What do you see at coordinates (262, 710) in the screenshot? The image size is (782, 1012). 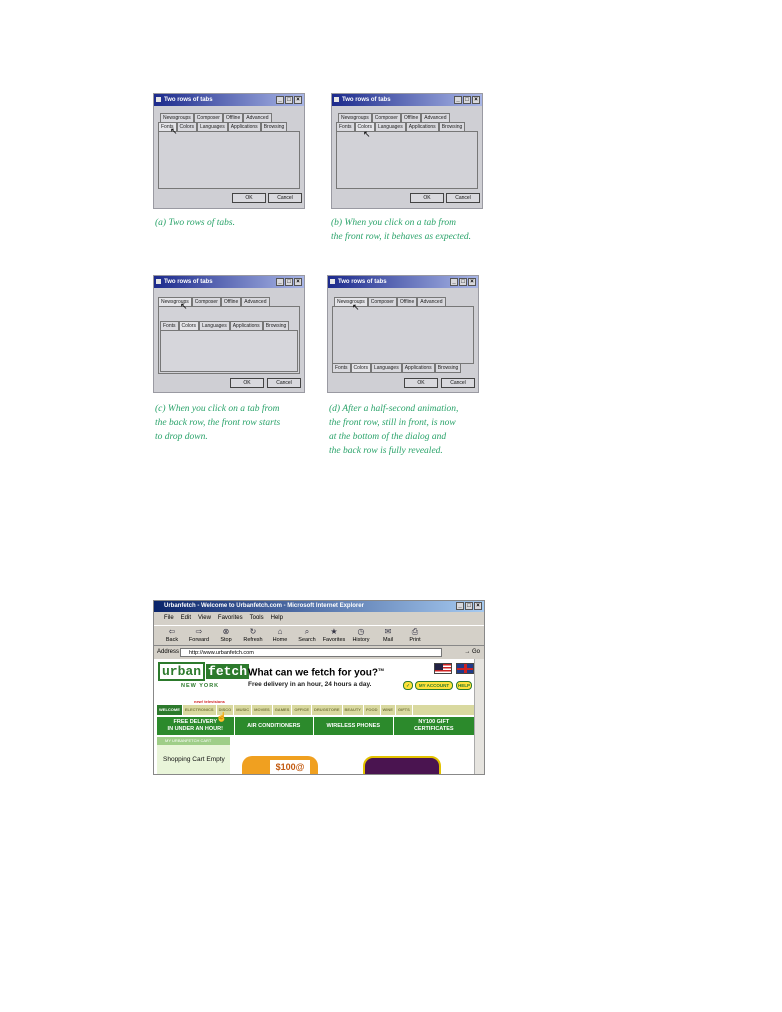 I see `nav-movies: MOVIES` at bounding box center [262, 710].